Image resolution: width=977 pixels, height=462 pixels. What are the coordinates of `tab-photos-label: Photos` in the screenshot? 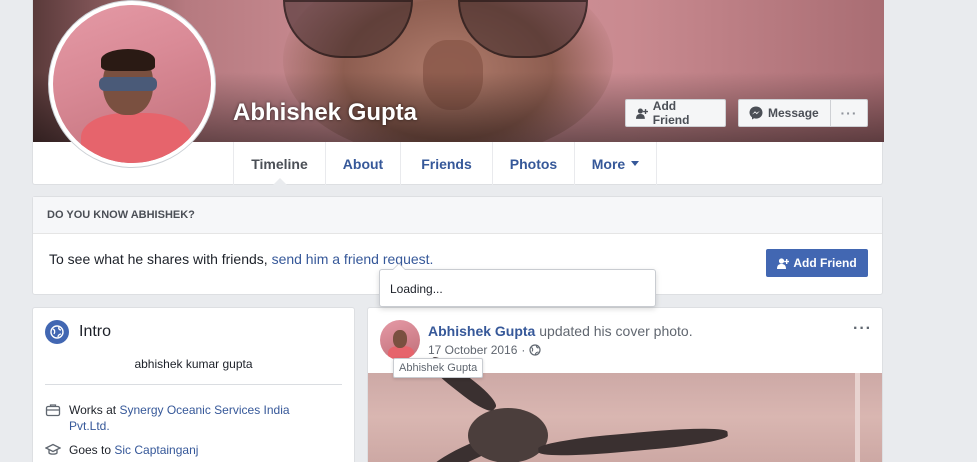 It's located at (533, 163).